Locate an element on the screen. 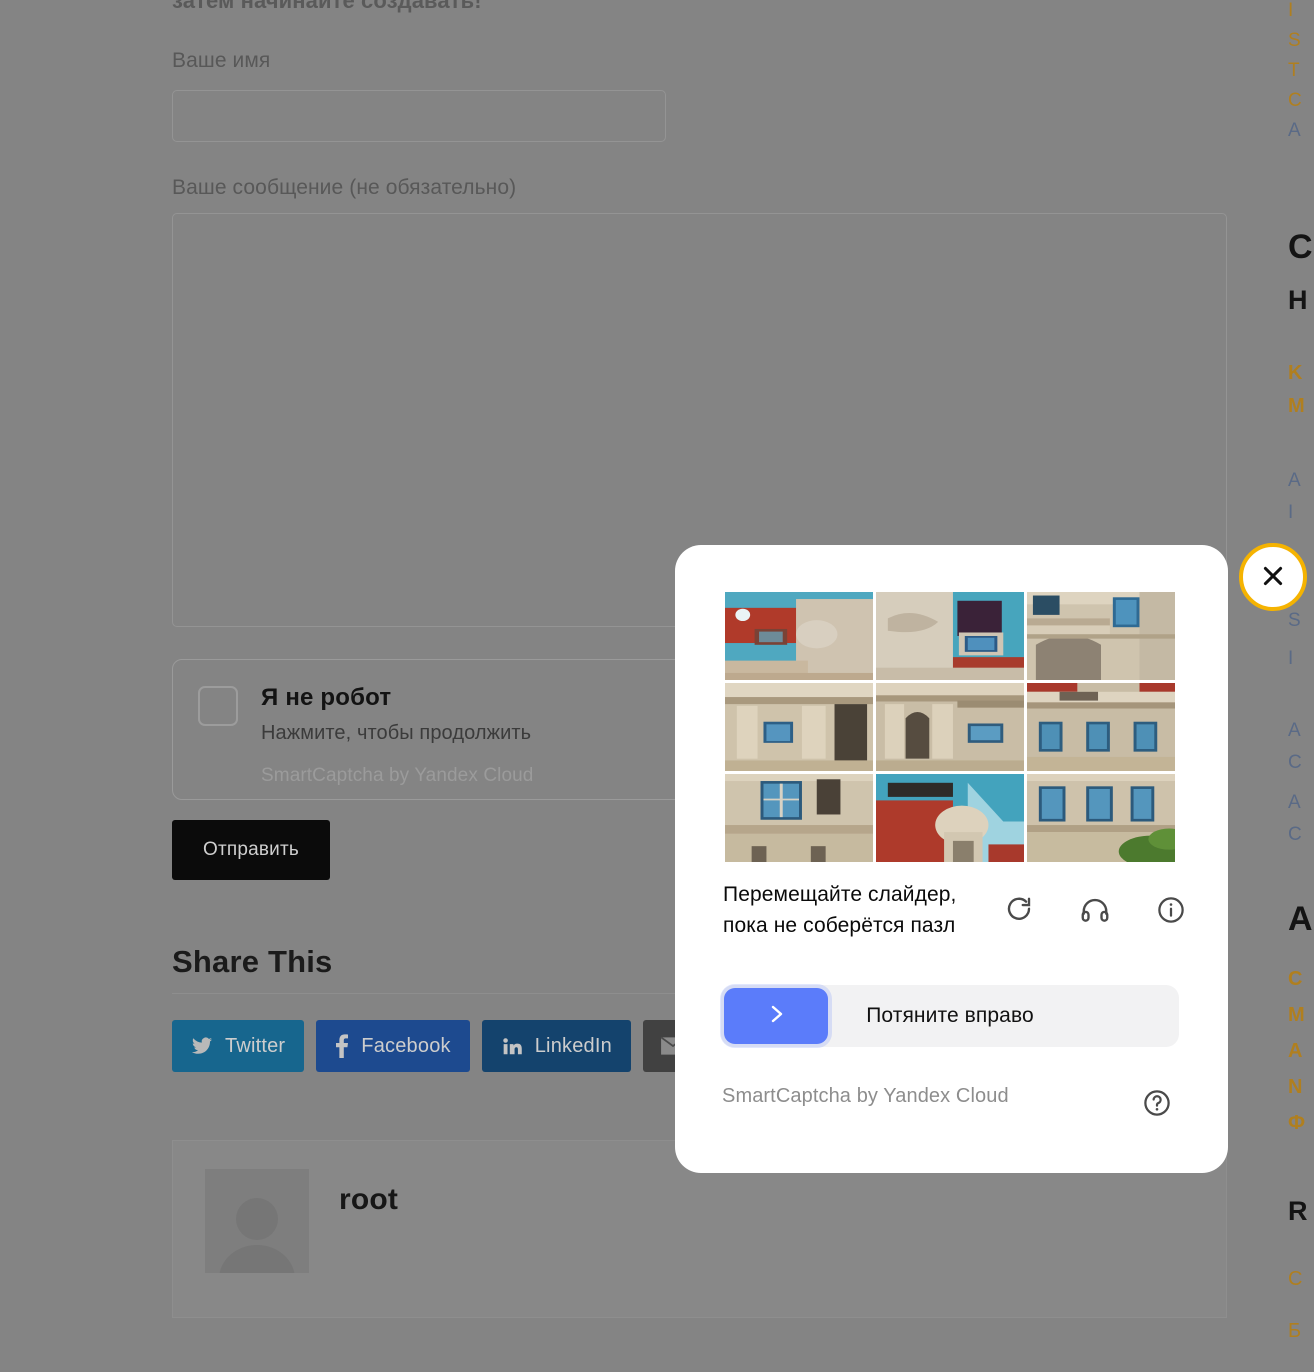 The image size is (1314, 1372). sidebar-text-fragment: K is located at coordinates (1295, 373).